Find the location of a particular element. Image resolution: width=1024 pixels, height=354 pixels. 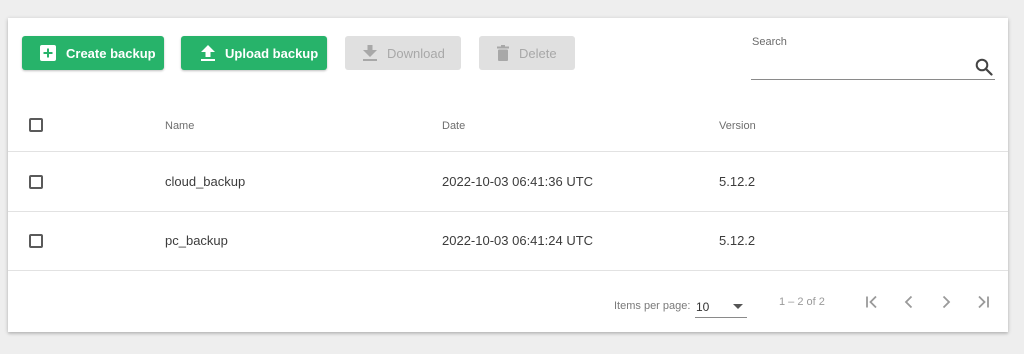

upload-backup-label: Upload backup is located at coordinates (272, 53).